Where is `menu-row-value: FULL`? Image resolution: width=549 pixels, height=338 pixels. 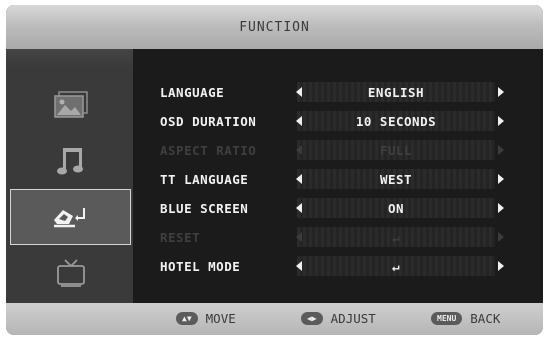 menu-row-value: FULL is located at coordinates (396, 150).